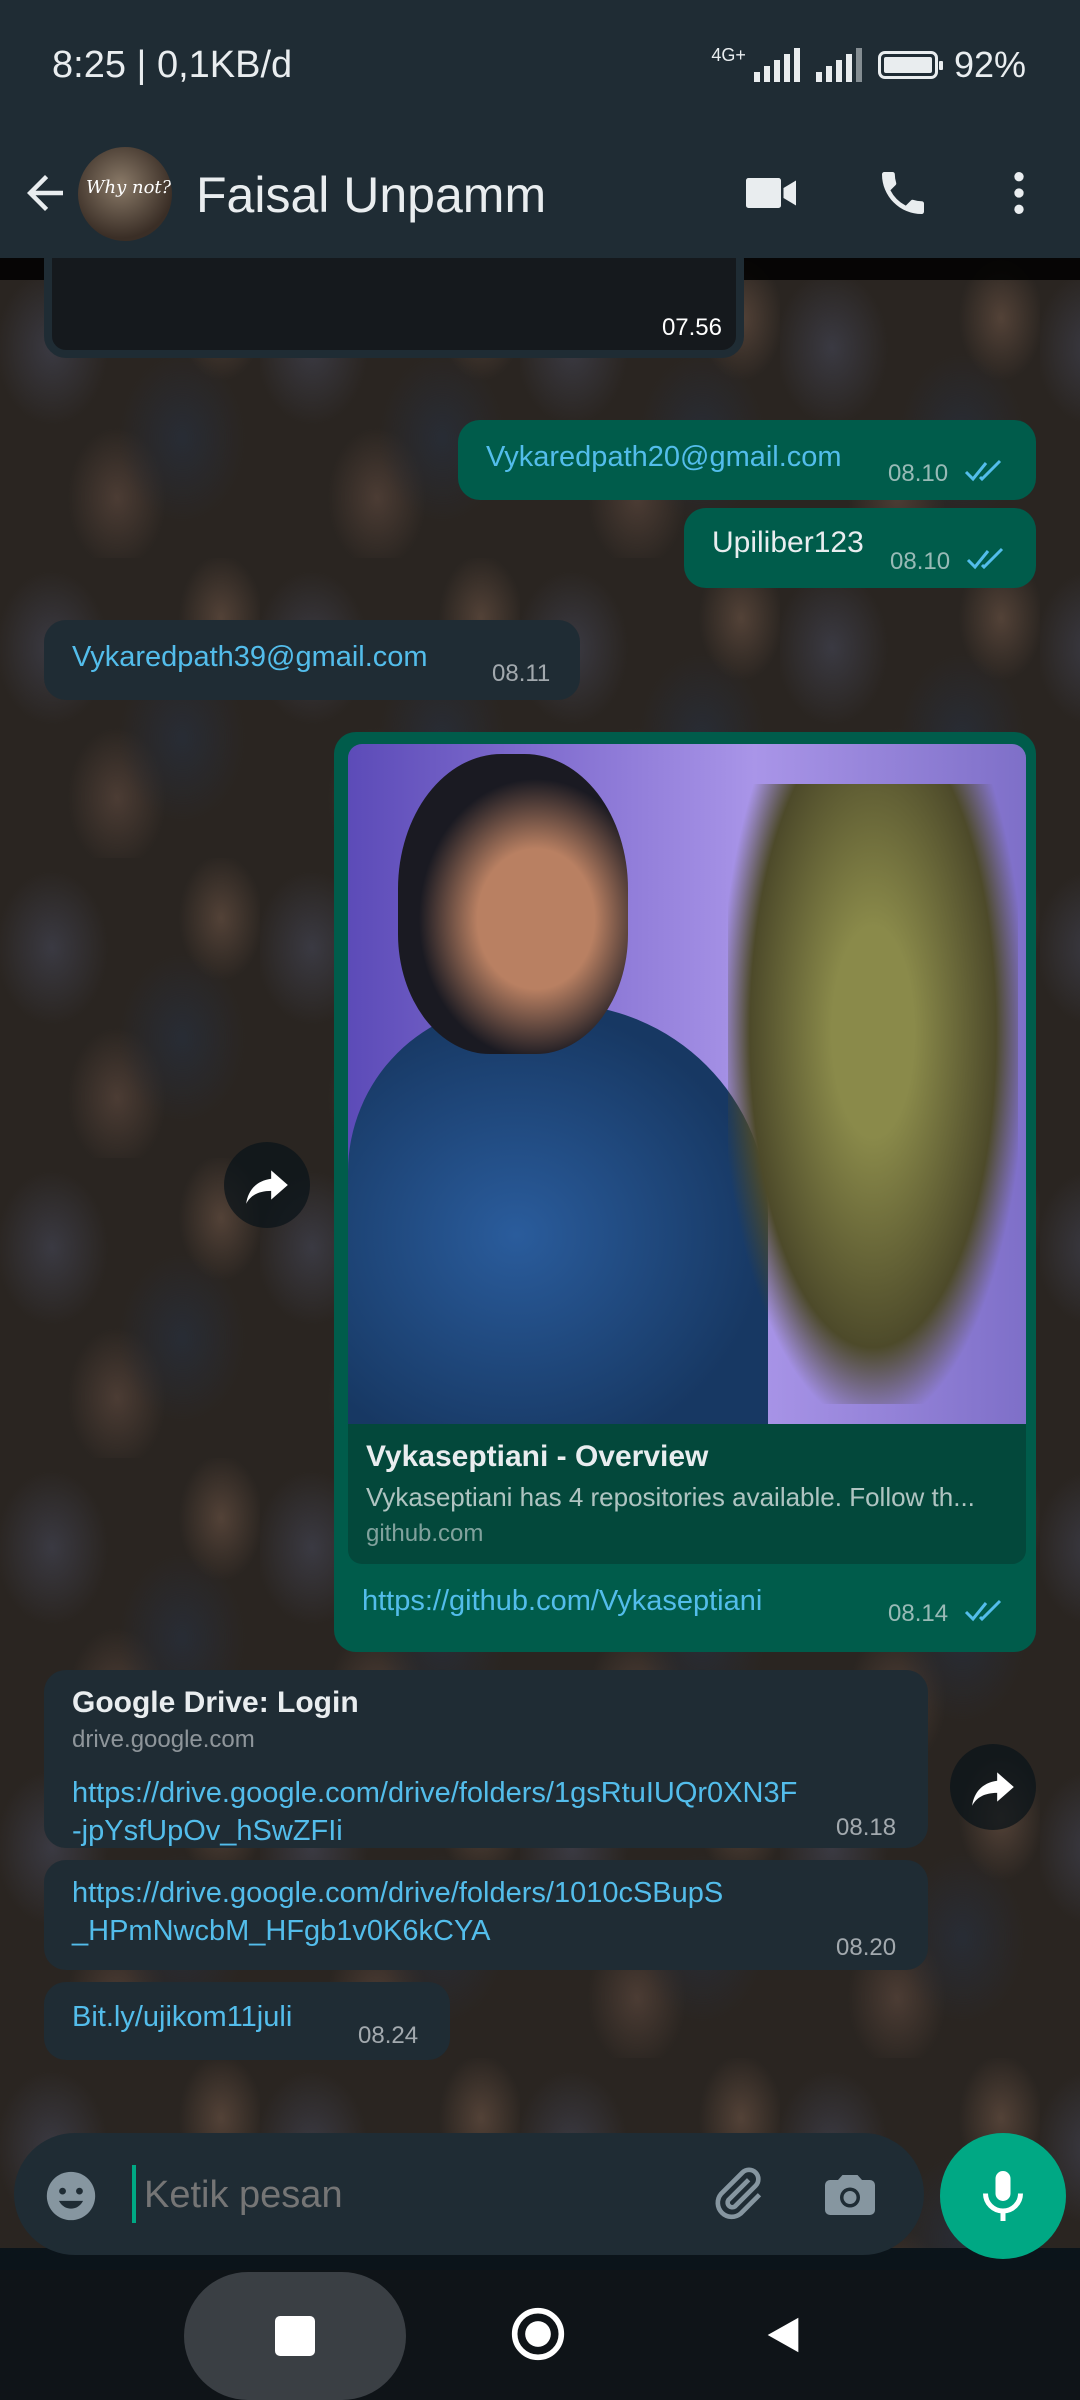  What do you see at coordinates (903, 193) in the screenshot?
I see `phone-icon` at bounding box center [903, 193].